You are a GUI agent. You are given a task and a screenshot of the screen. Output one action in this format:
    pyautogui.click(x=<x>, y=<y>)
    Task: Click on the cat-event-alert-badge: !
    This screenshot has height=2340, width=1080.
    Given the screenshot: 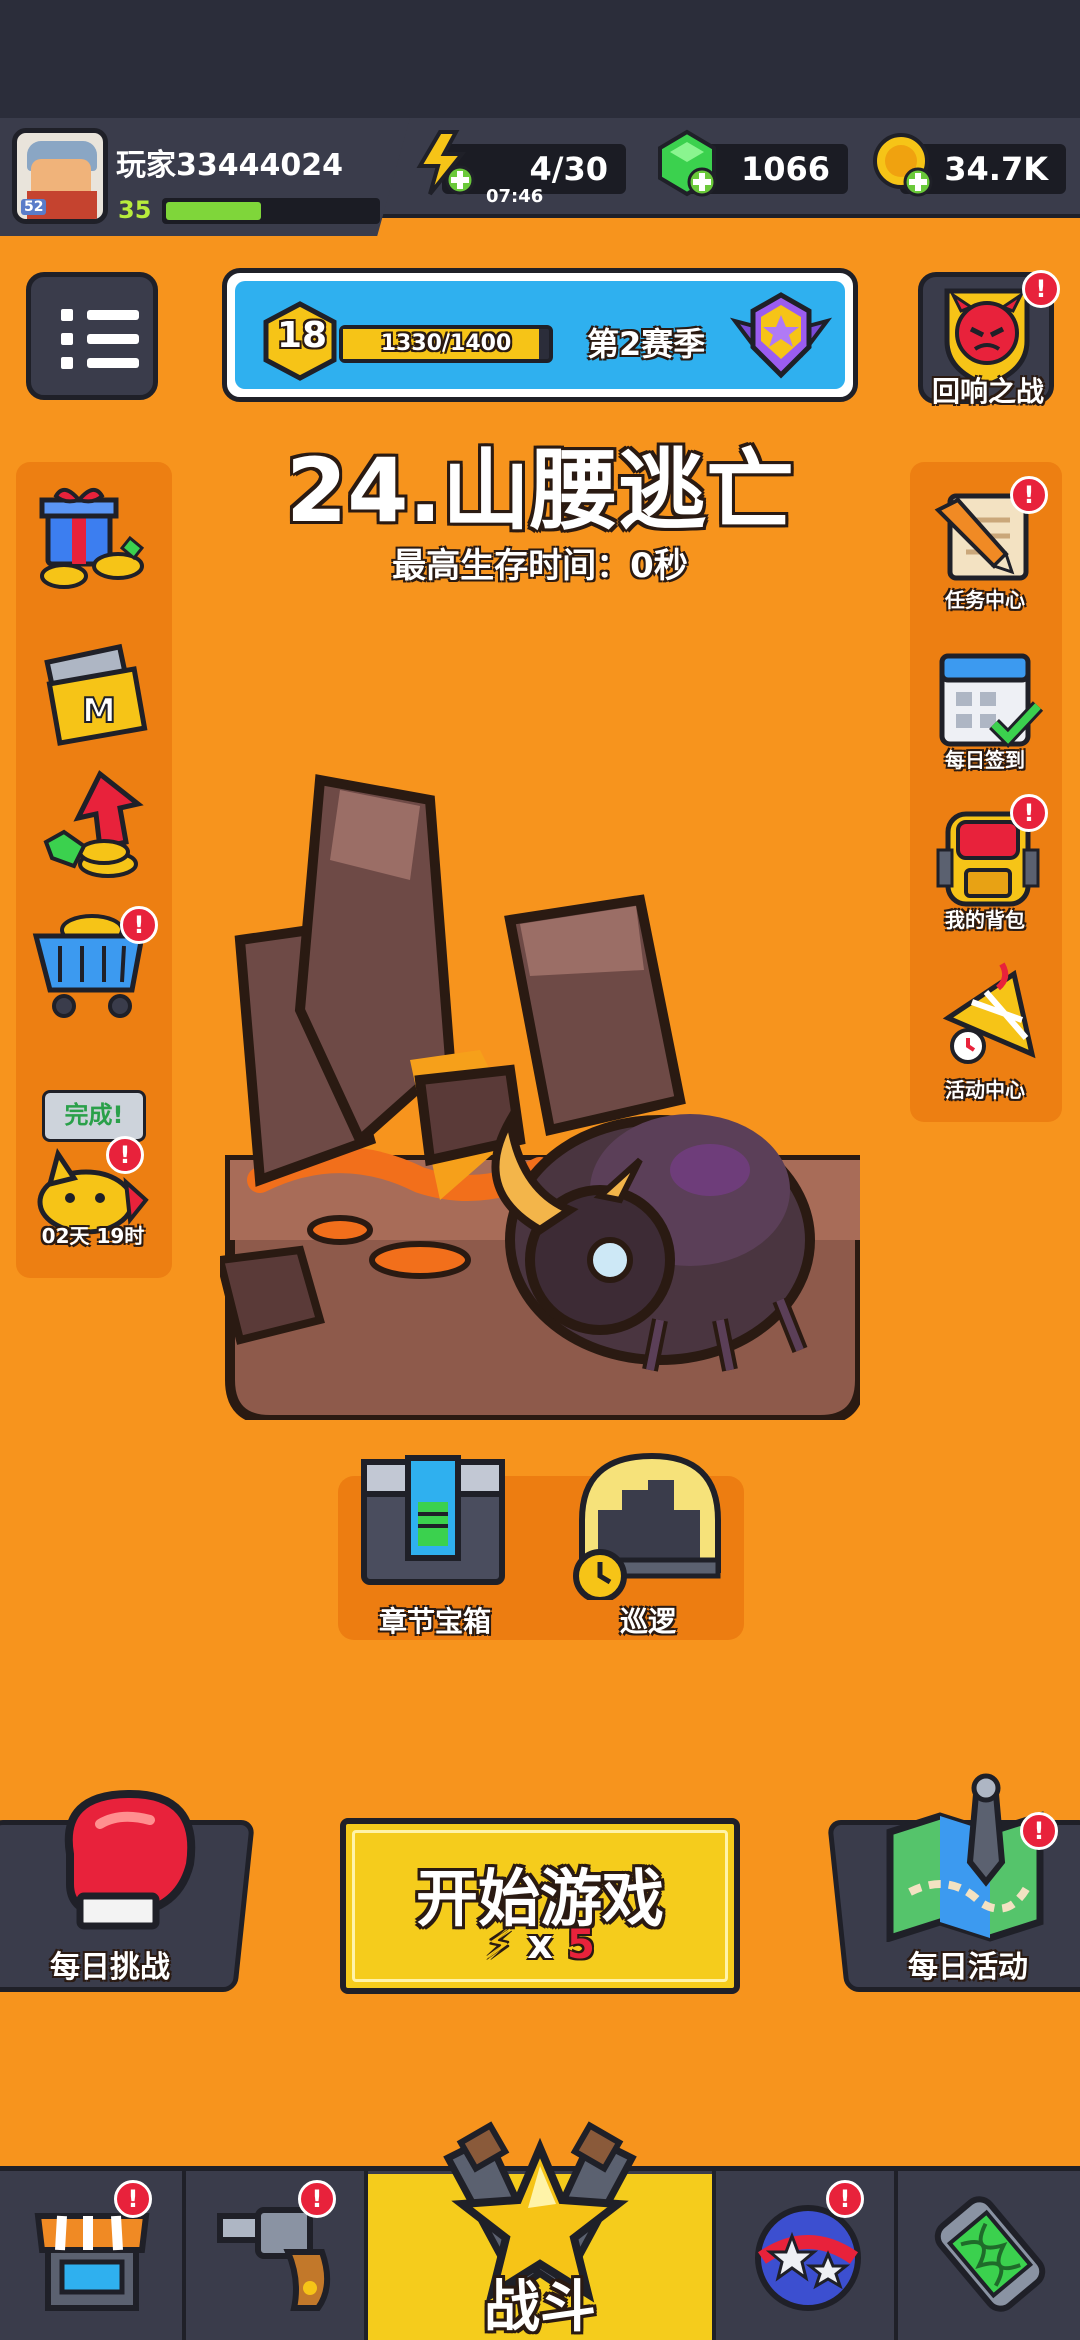 What is the action you would take?
    pyautogui.click(x=125, y=1155)
    